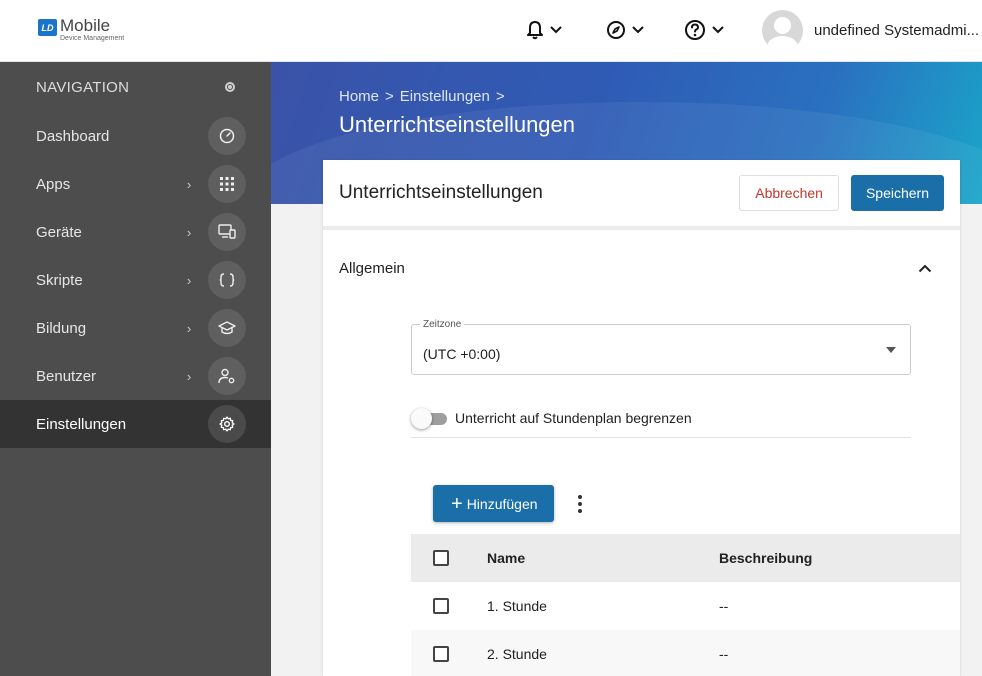 This screenshot has width=982, height=676. Describe the element at coordinates (227, 231) in the screenshot. I see `devices-icon` at that location.